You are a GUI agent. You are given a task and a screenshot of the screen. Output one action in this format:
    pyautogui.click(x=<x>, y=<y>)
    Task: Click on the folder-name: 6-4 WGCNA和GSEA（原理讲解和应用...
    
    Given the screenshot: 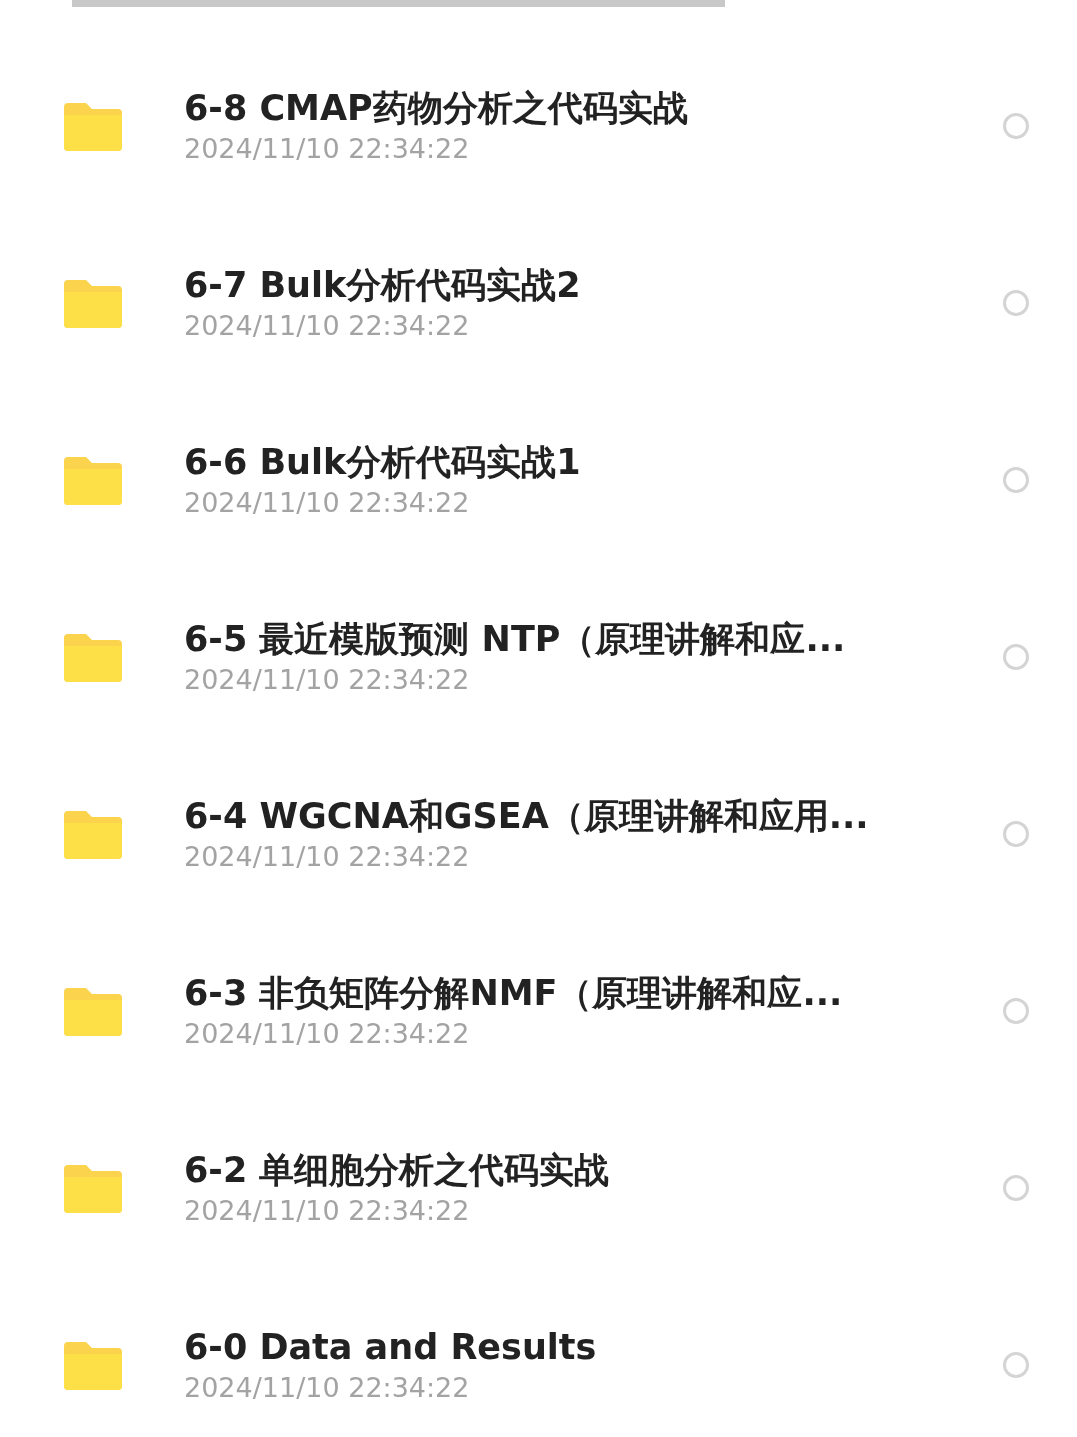 What is the action you would take?
    pyautogui.click(x=527, y=816)
    